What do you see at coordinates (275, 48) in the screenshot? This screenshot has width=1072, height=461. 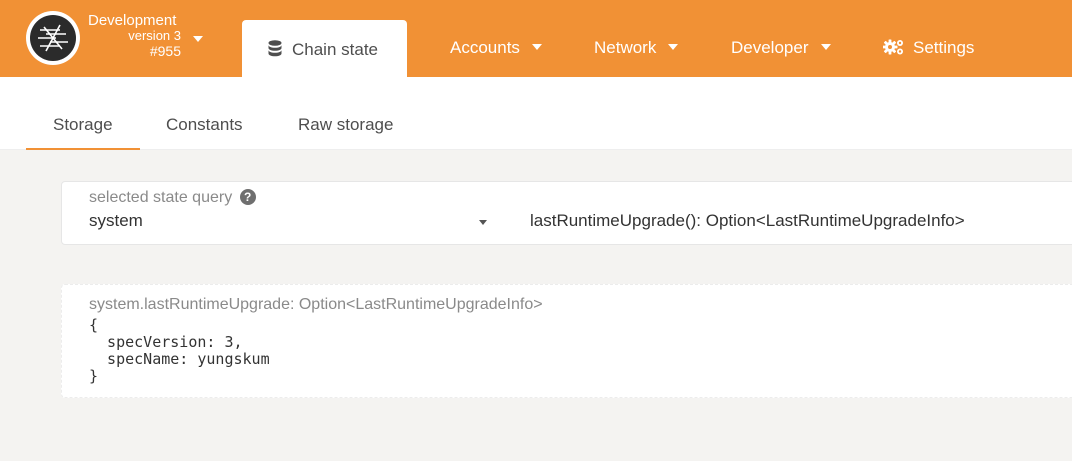 I see `database-icon` at bounding box center [275, 48].